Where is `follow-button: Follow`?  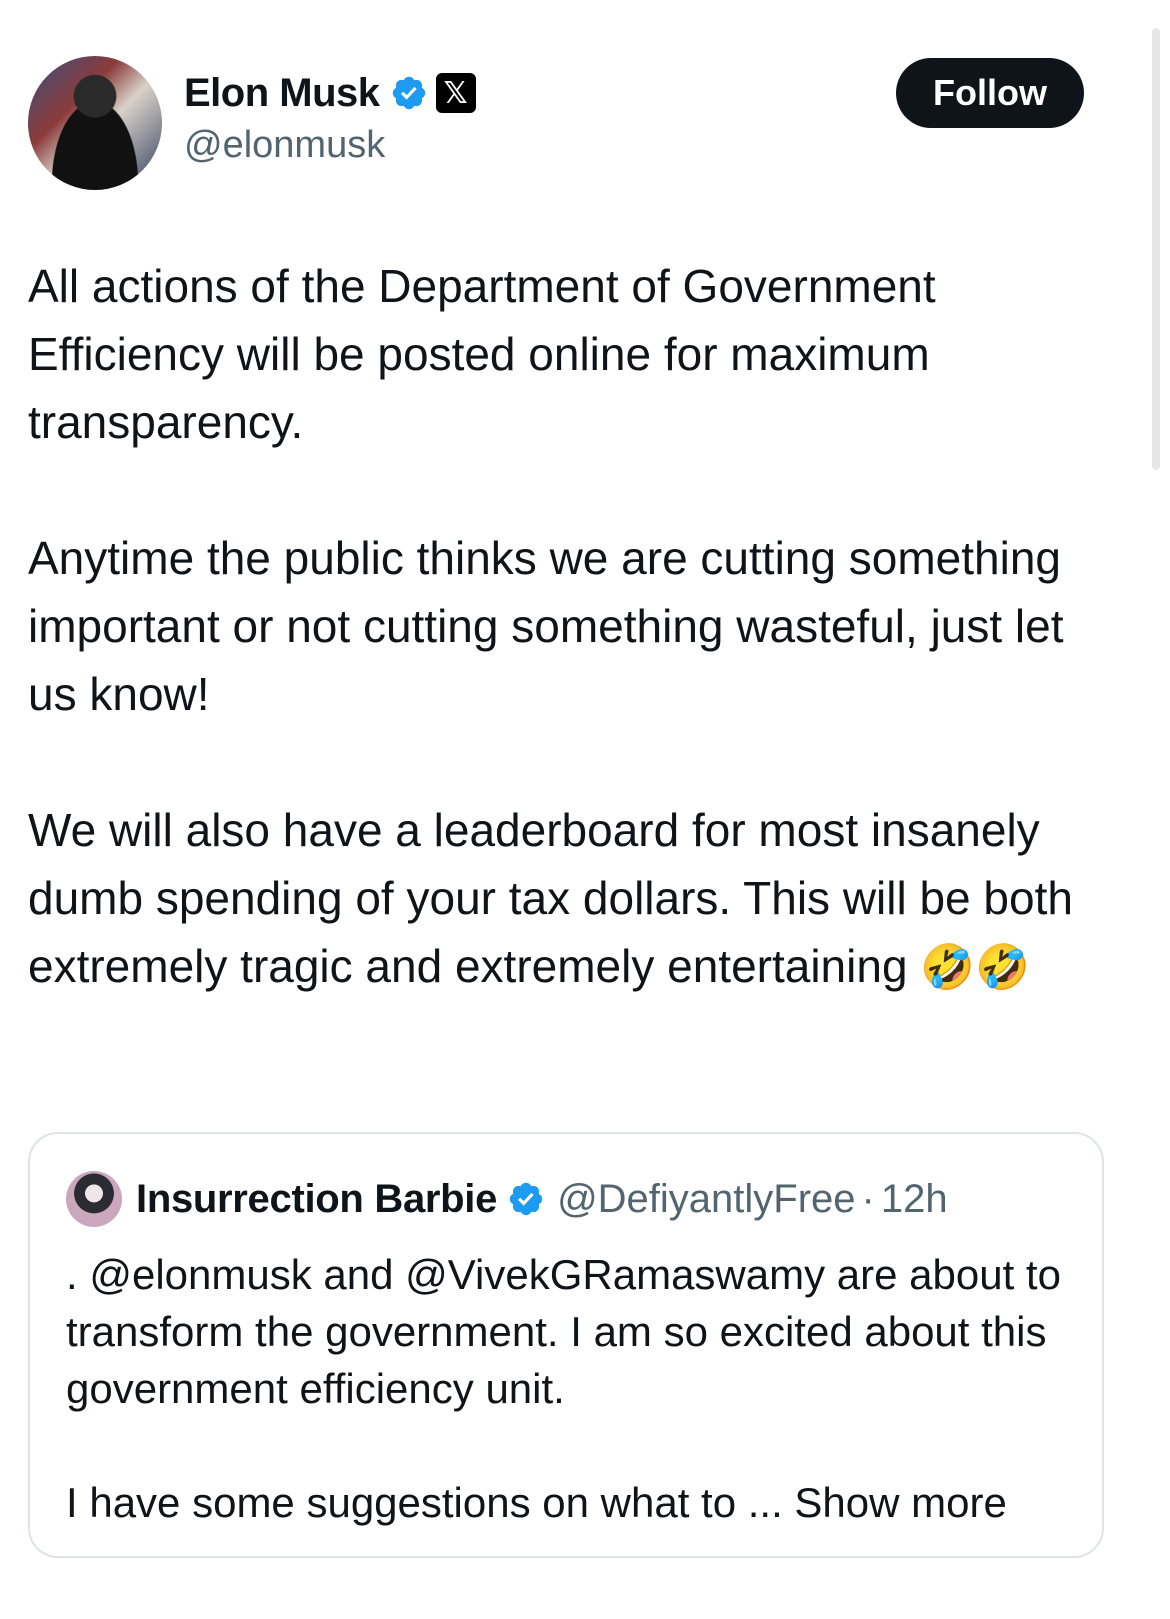
follow-button: Follow is located at coordinates (990, 93).